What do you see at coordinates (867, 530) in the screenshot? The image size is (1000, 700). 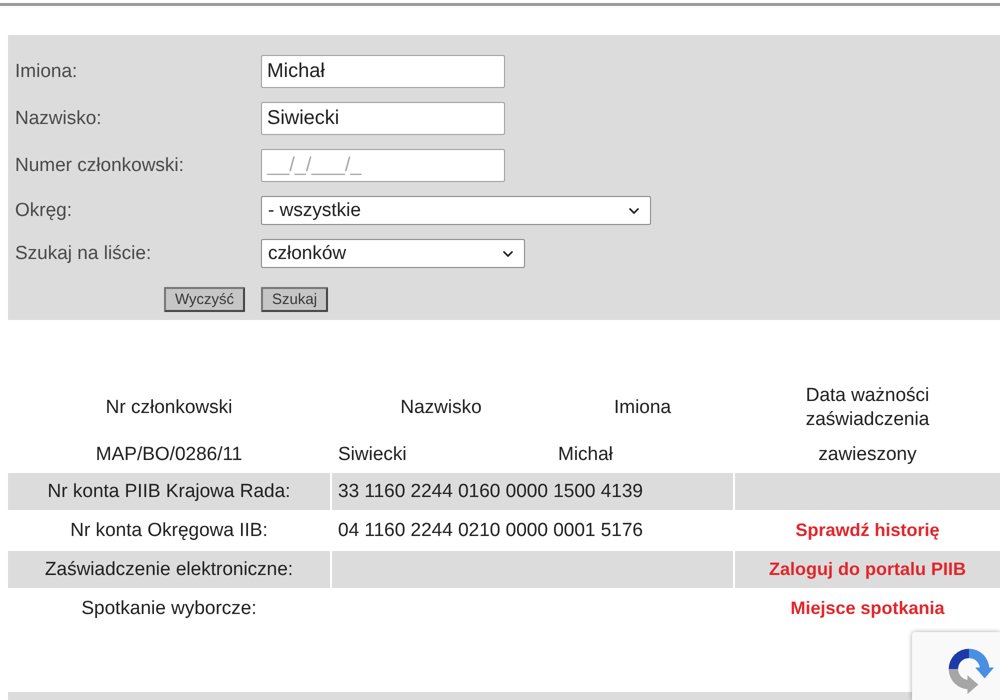 I see `link: Sprawdź historię` at bounding box center [867, 530].